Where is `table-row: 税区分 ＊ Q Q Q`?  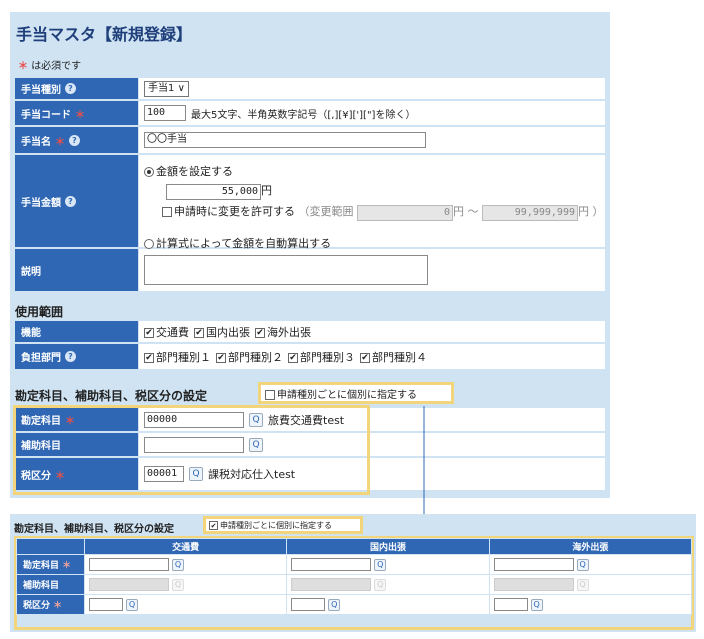
table-row: 税区分 ＊ Q Q Q is located at coordinates (354, 604).